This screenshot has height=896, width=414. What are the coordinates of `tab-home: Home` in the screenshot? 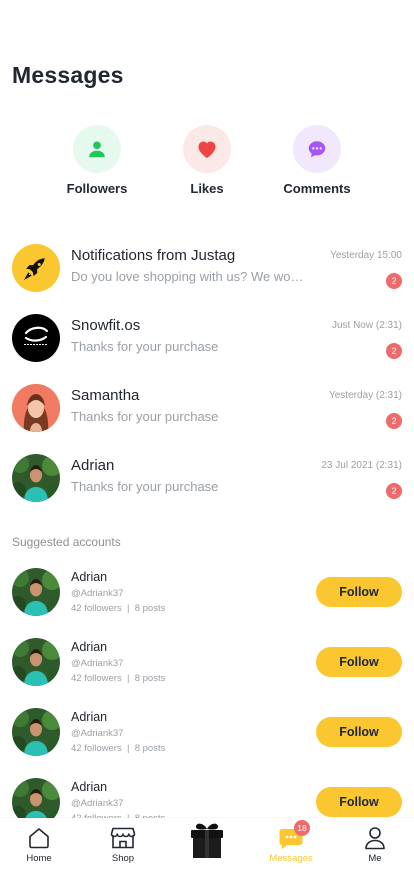 It's located at (39, 844).